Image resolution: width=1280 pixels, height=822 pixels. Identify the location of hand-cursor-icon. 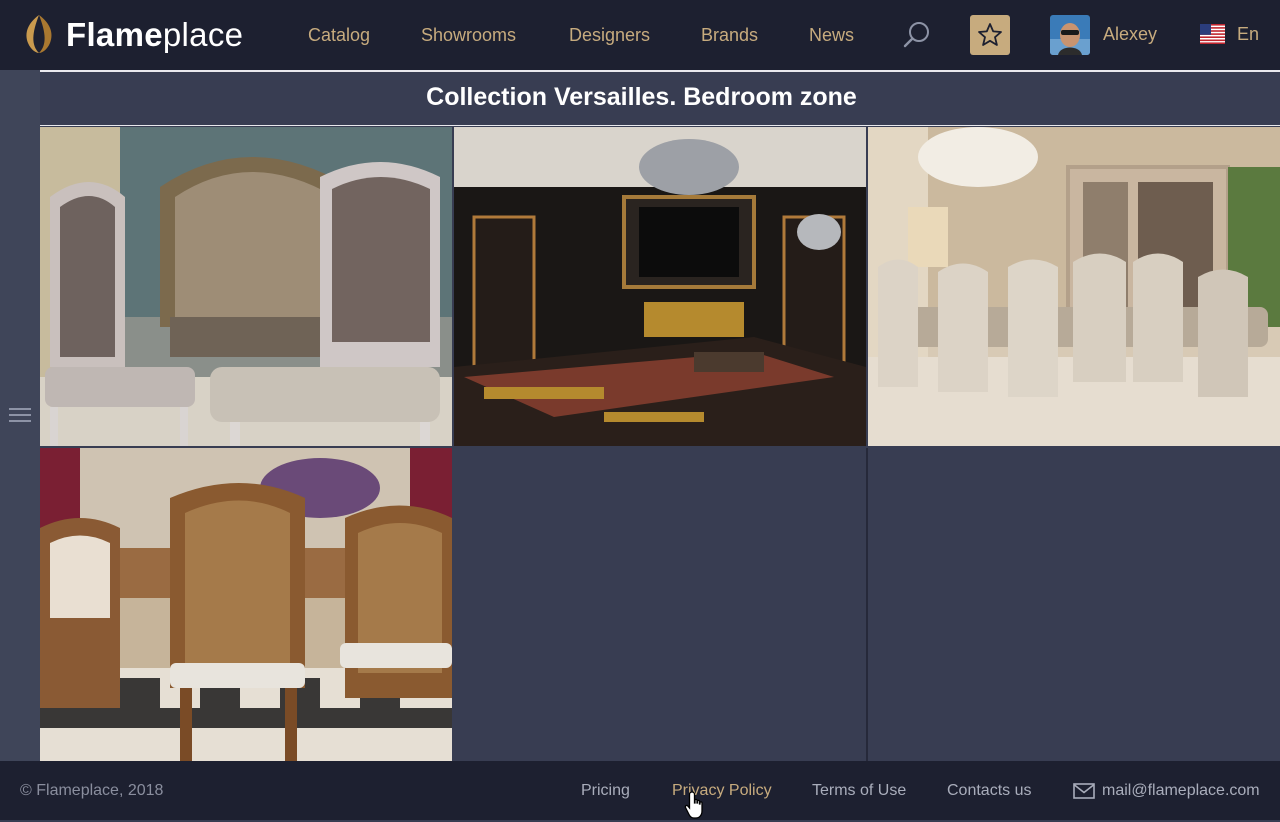
(693, 805).